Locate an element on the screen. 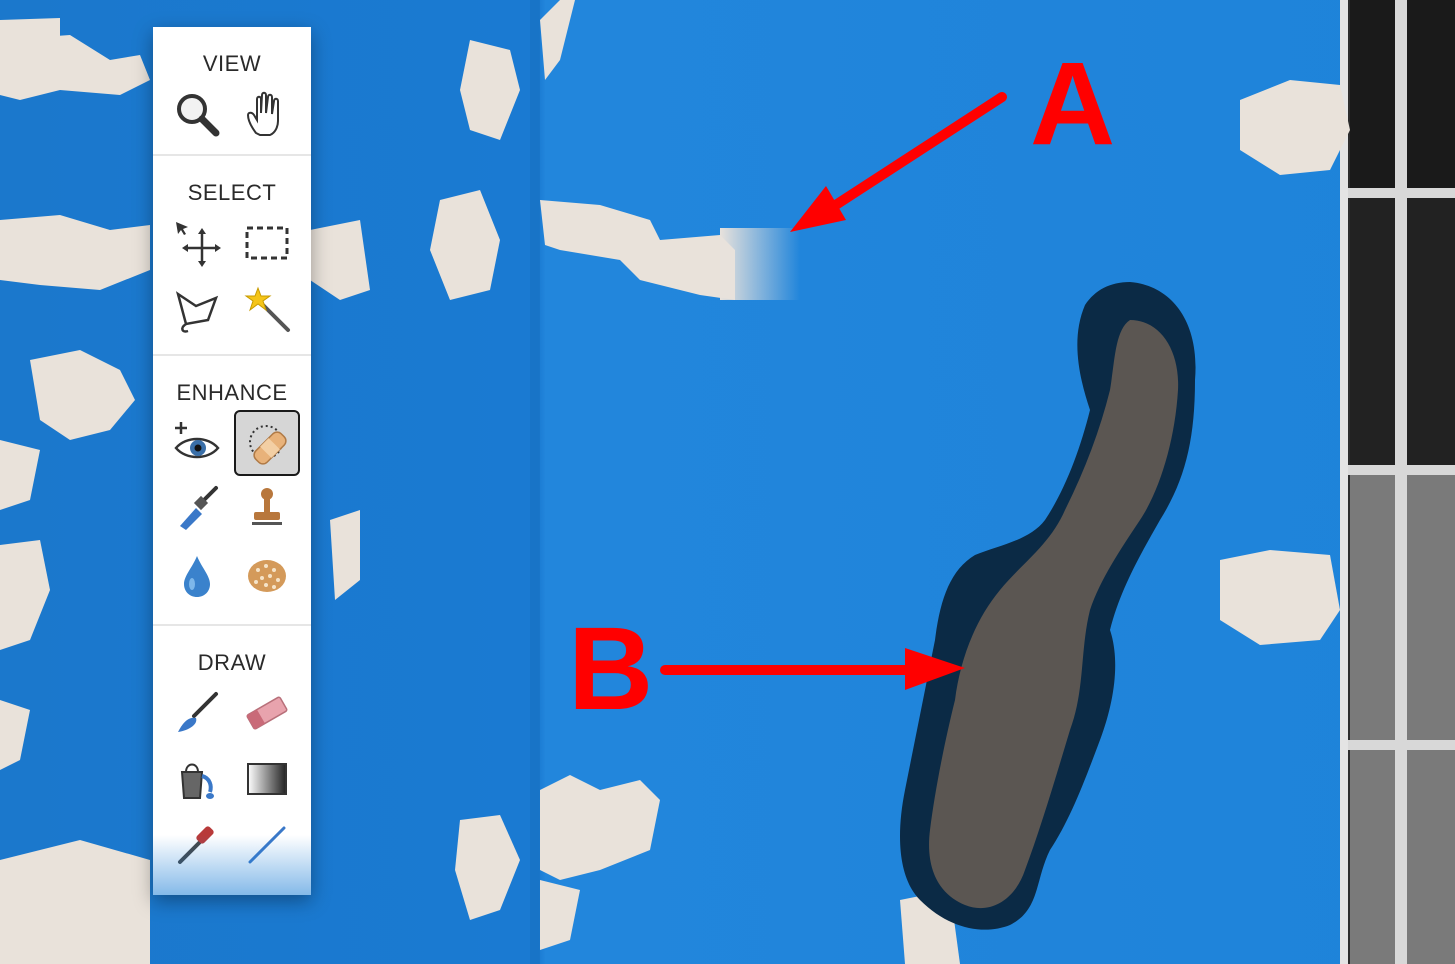 Image resolution: width=1455 pixels, height=964 pixels. eraser-tool-button is located at coordinates (267, 713).